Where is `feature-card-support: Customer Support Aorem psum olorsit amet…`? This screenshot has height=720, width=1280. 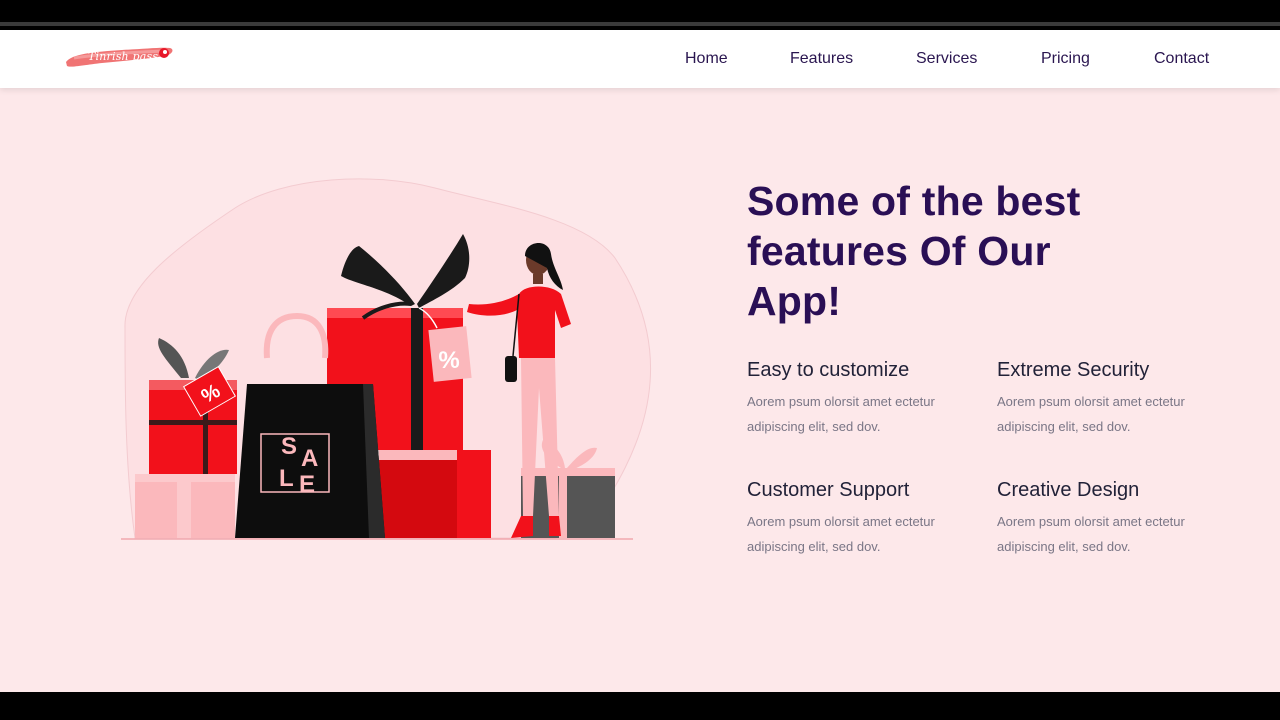 feature-card-support: Customer Support Aorem psum olorsit amet… is located at coordinates (862, 518).